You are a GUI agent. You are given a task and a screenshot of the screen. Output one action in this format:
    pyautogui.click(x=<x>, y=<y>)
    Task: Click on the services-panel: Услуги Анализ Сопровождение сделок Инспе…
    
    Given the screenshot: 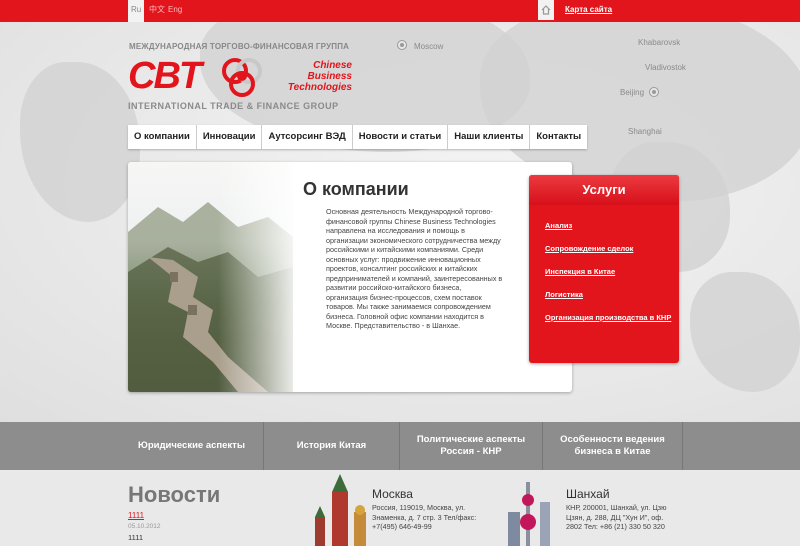 What is the action you would take?
    pyautogui.click(x=604, y=269)
    